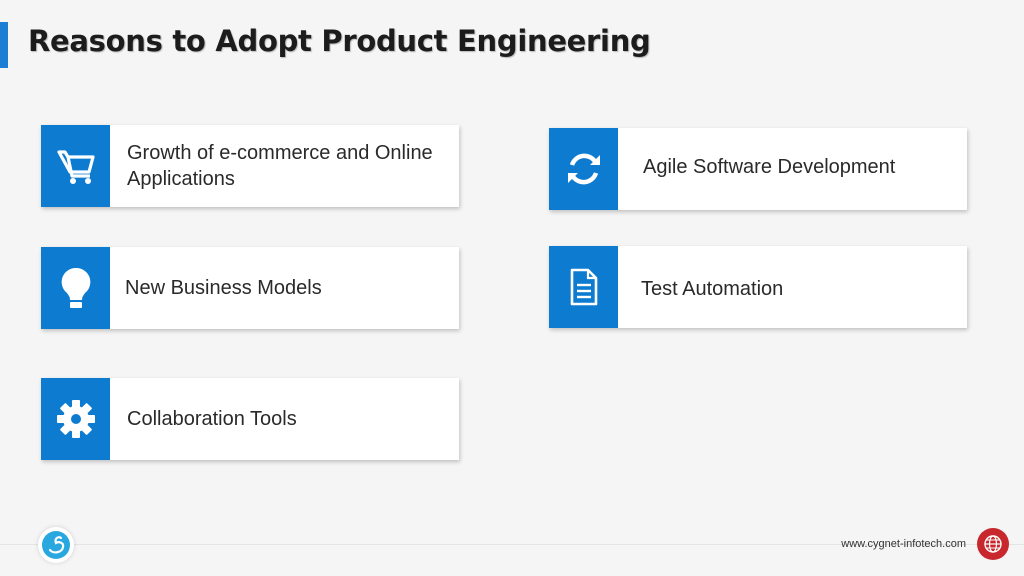 The image size is (1024, 576). What do you see at coordinates (769, 167) in the screenshot?
I see `card-label: Agile Software Development` at bounding box center [769, 167].